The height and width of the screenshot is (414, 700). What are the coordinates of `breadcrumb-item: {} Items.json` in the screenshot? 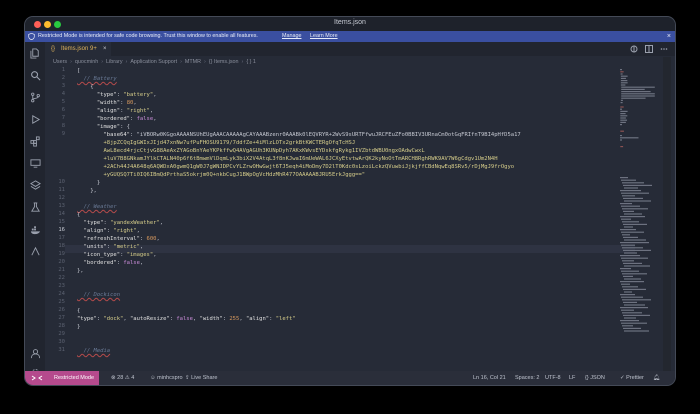 It's located at (224, 62).